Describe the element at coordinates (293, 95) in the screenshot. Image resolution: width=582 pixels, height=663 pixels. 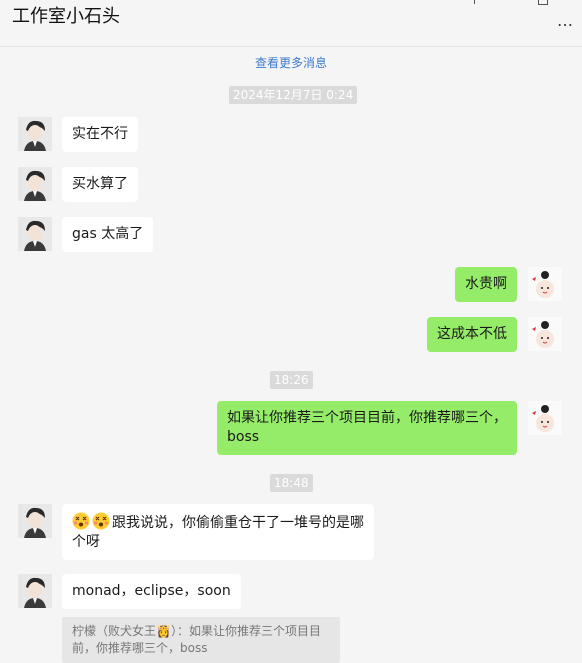
I see `timestamp: 2024年12月7日 0:24` at that location.